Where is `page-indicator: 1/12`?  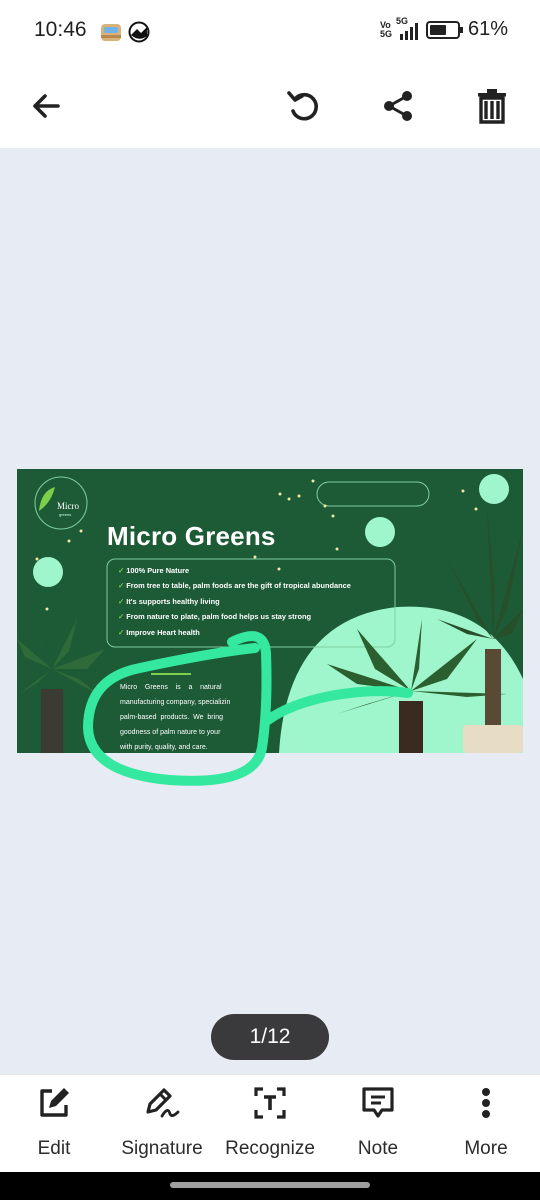
page-indicator: 1/12 is located at coordinates (270, 1037).